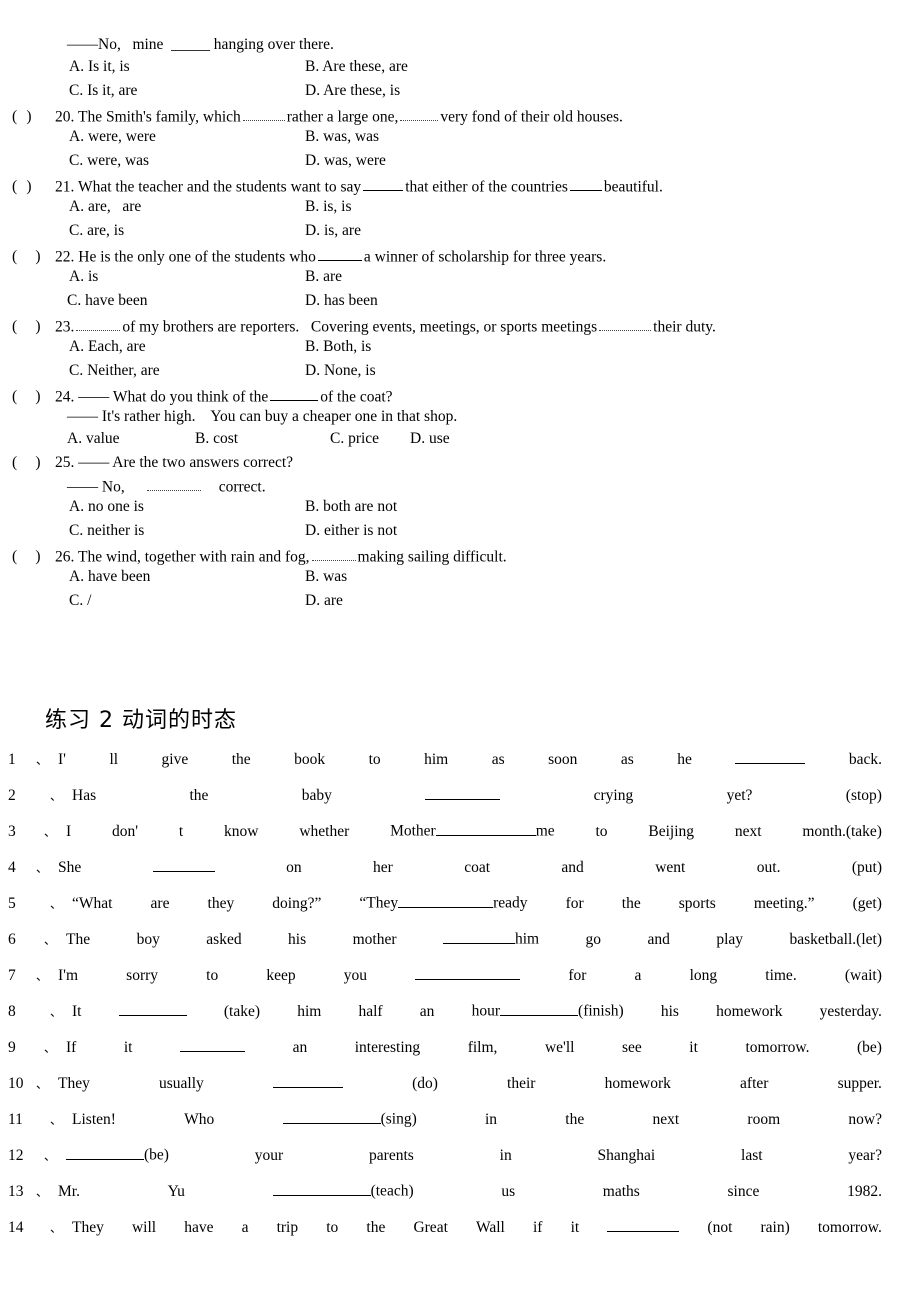 This screenshot has width=920, height=1302. I want to click on option-a: A. have been, so click(180, 577).